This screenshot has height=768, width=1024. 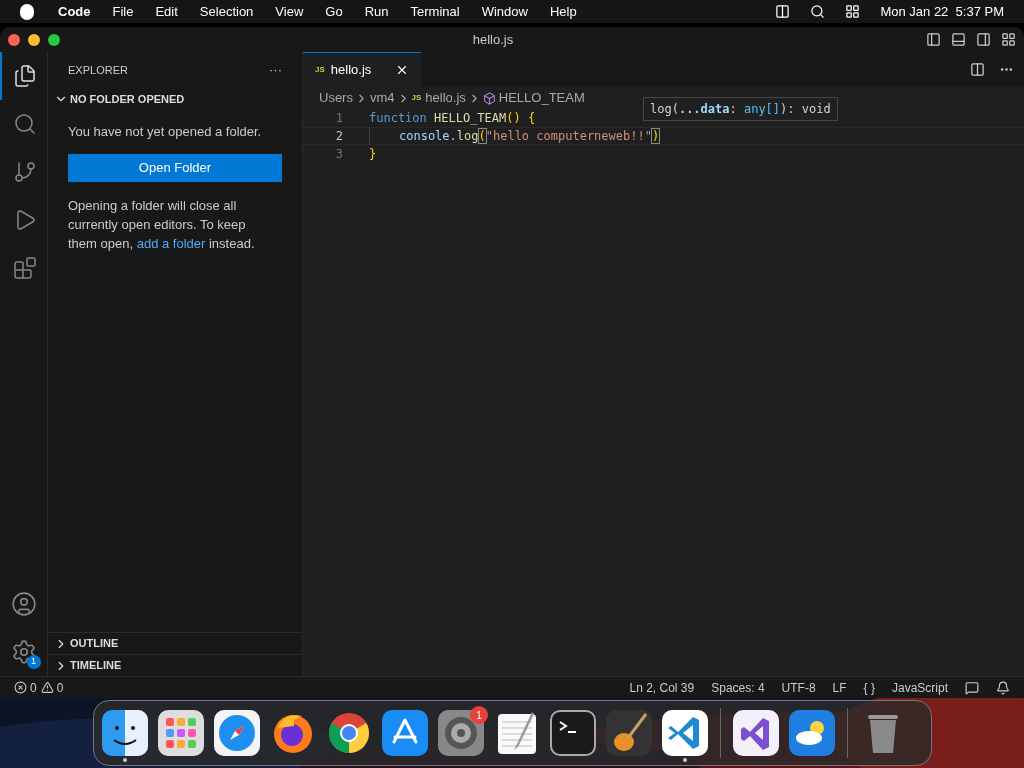 What do you see at coordinates (237, 733) in the screenshot?
I see `compass-icon` at bounding box center [237, 733].